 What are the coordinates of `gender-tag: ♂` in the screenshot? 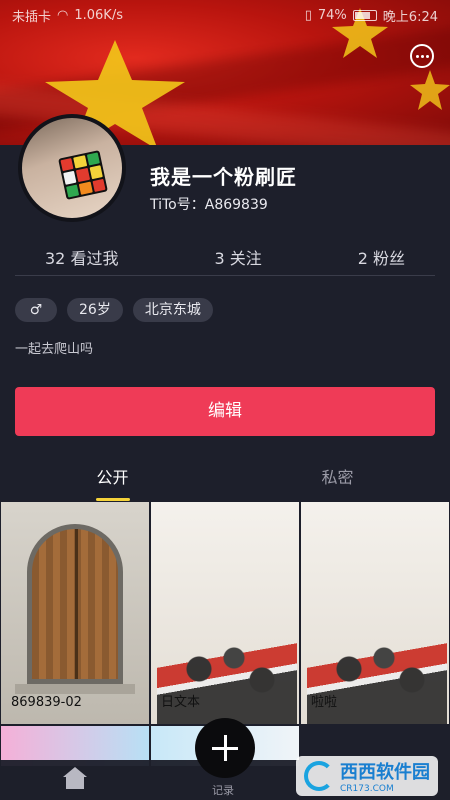 It's located at (36, 310).